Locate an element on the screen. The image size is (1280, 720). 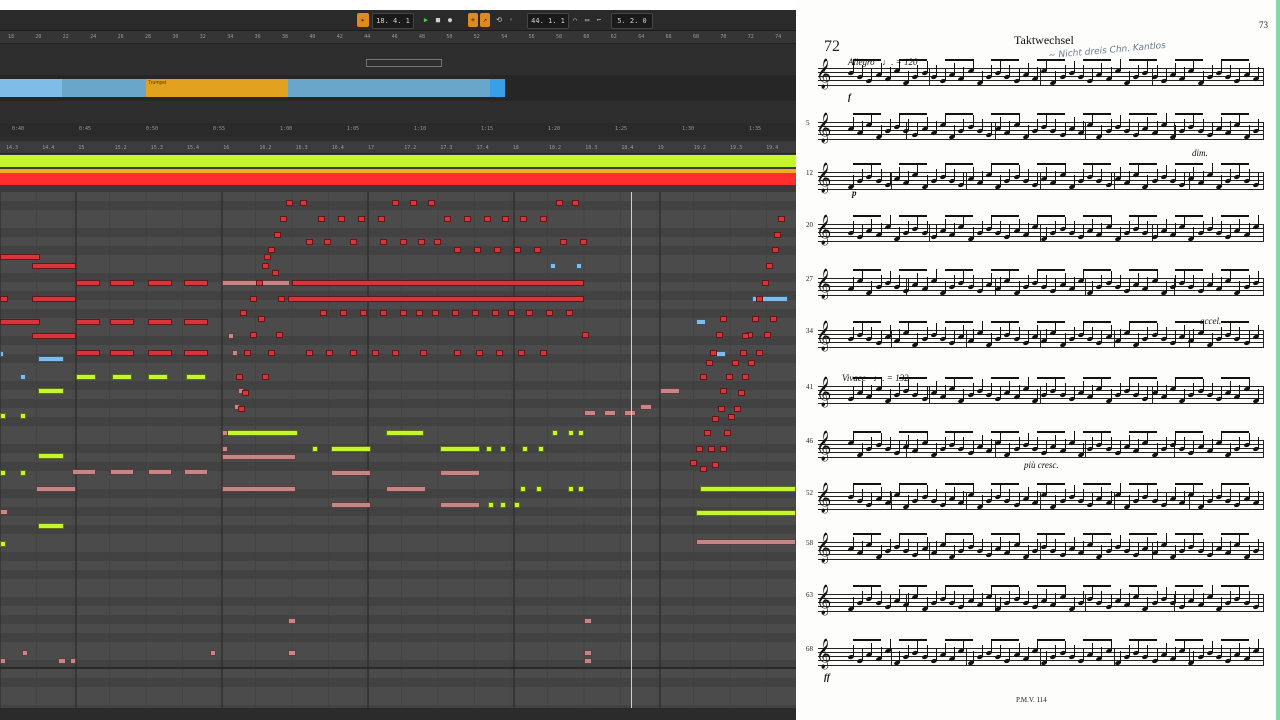
punch-region is located at coordinates (398, 179).